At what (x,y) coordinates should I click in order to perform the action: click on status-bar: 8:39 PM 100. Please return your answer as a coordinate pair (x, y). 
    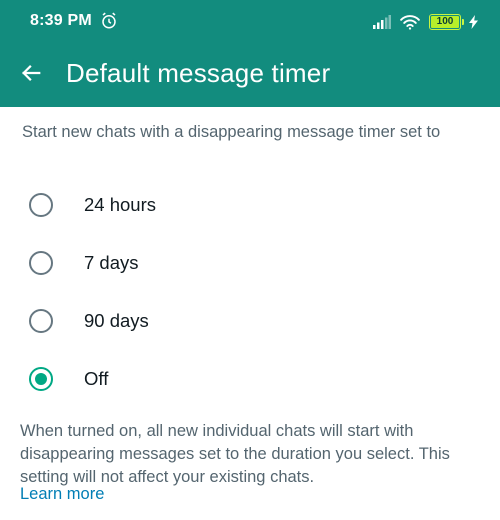
    Looking at the image, I should click on (250, 22).